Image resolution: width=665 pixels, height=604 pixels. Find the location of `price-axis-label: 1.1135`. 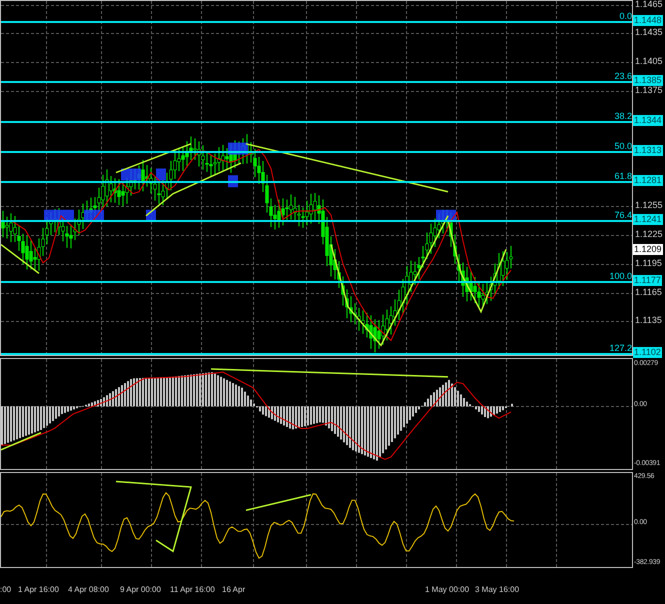

price-axis-label: 1.1135 is located at coordinates (648, 320).